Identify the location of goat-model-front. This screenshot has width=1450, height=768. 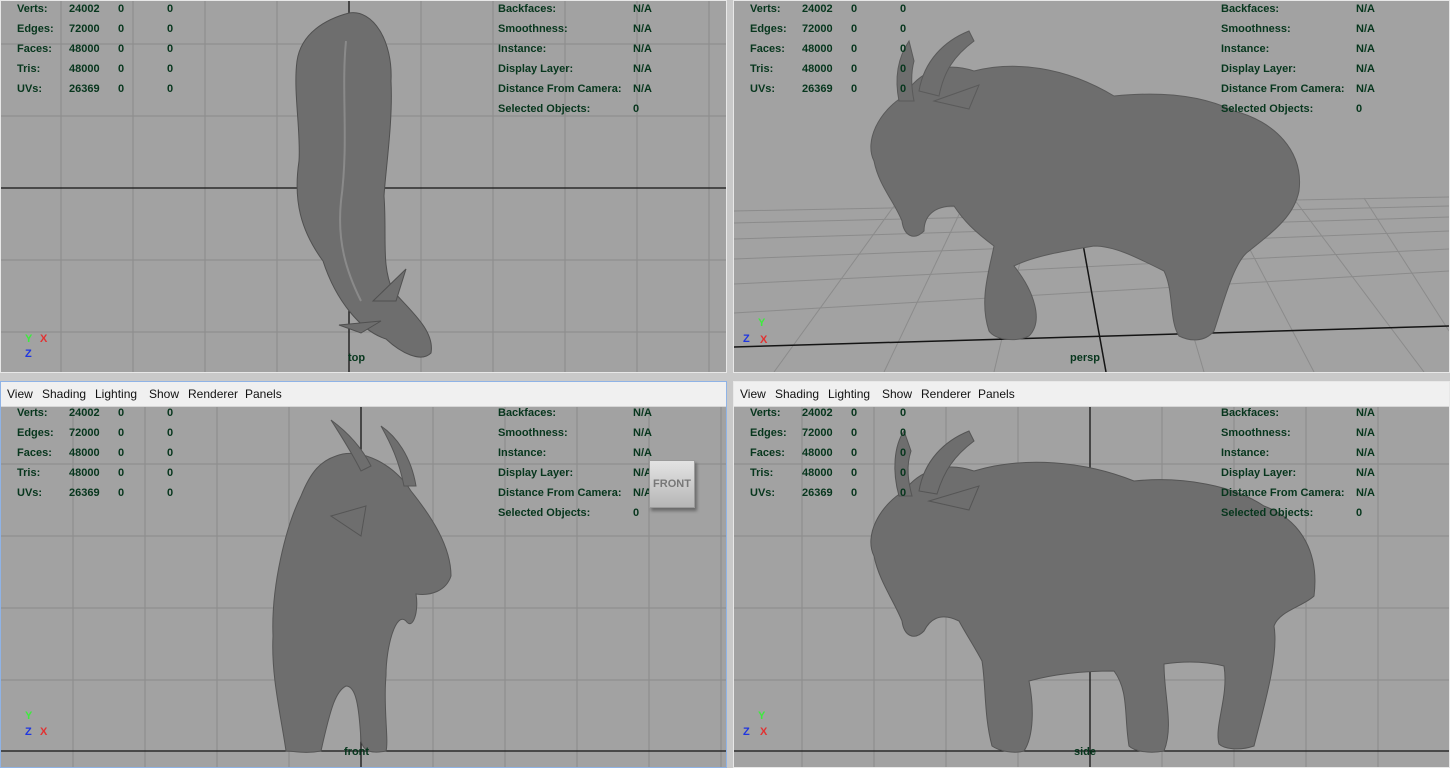
(362, 586).